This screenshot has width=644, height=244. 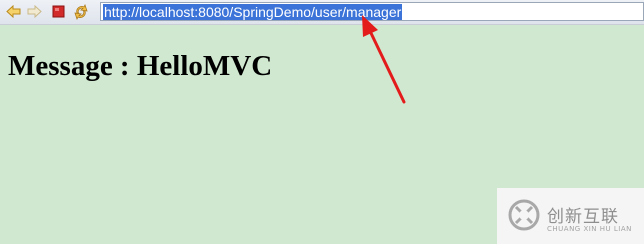 I want to click on arrow-head-icon, so click(x=370, y=26).